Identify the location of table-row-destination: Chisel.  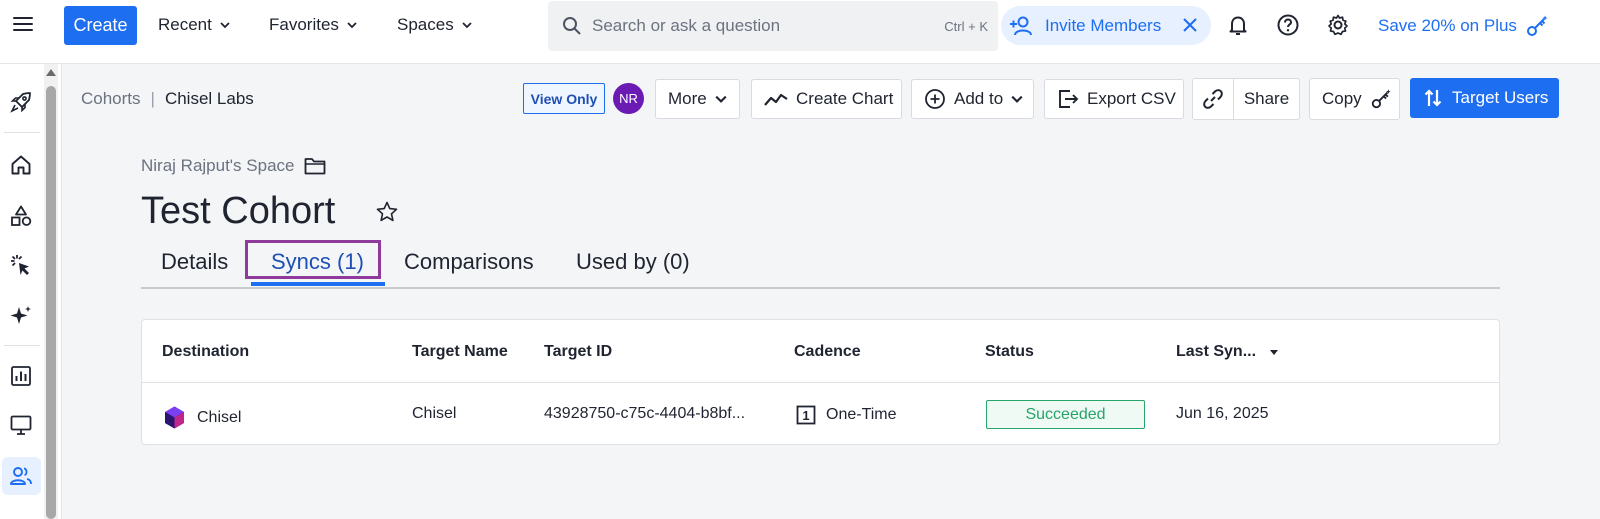
(201, 417).